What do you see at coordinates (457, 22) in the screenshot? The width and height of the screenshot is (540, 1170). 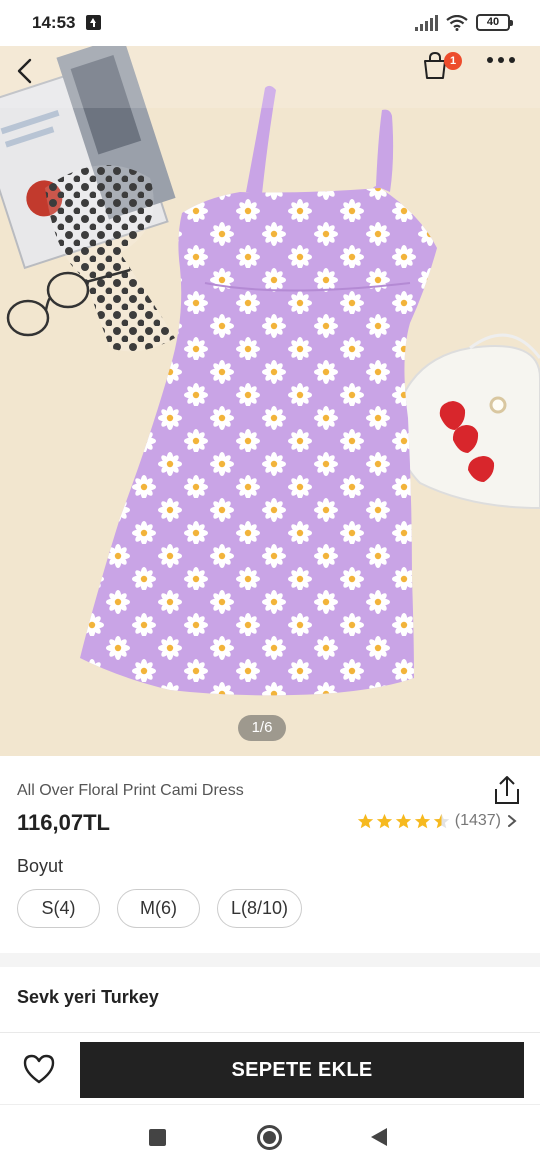 I see `wifi-icon` at bounding box center [457, 22].